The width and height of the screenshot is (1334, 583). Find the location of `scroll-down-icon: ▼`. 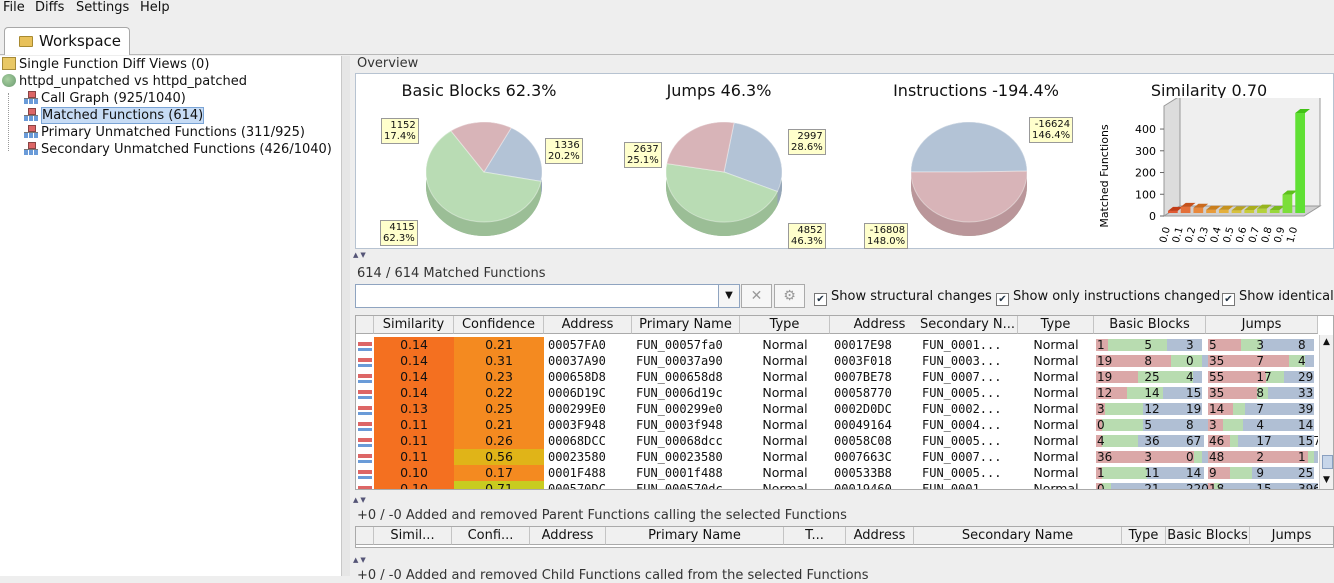

scroll-down-icon: ▼ is located at coordinates (1326, 480).